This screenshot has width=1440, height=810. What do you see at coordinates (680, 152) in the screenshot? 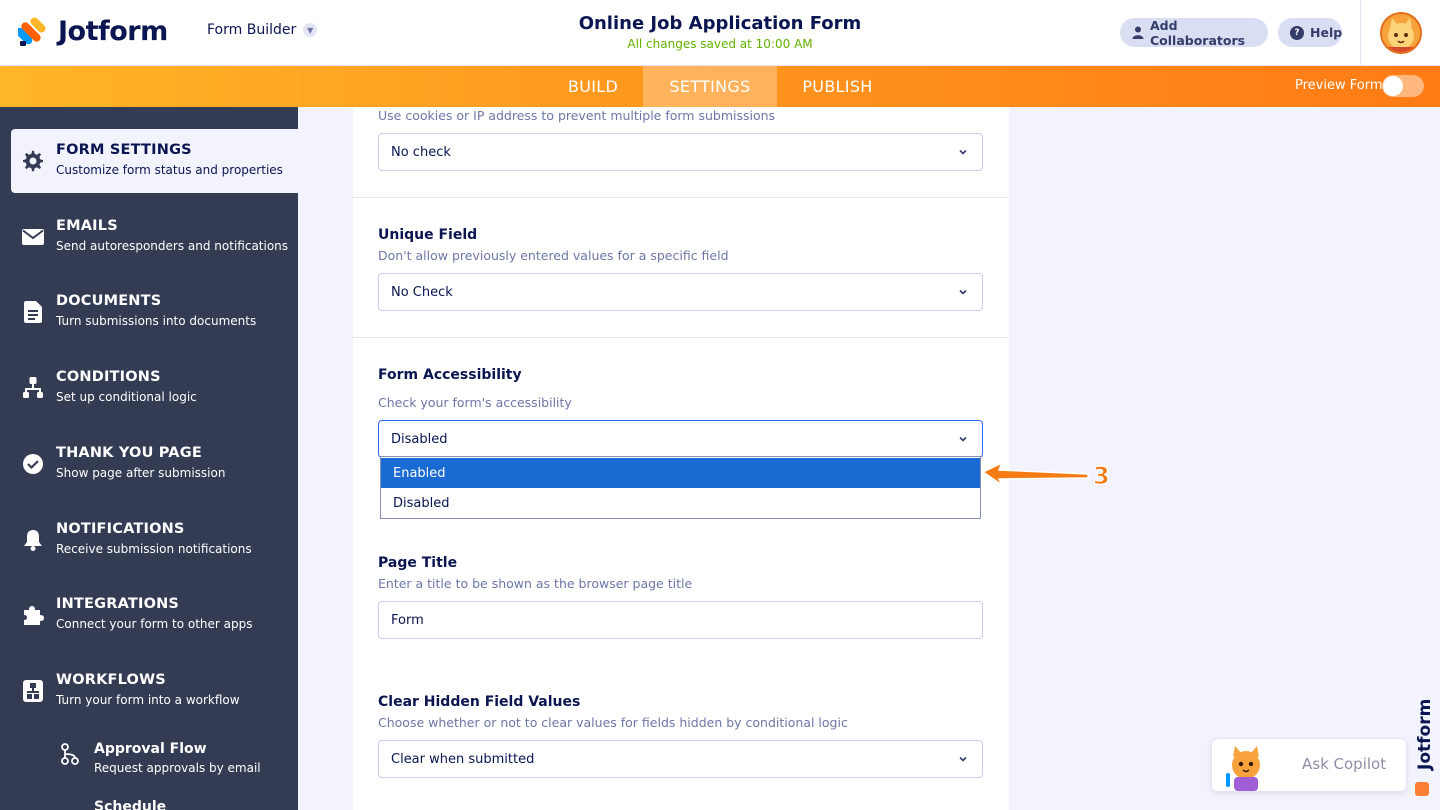
I see `cookies-select: No check` at bounding box center [680, 152].